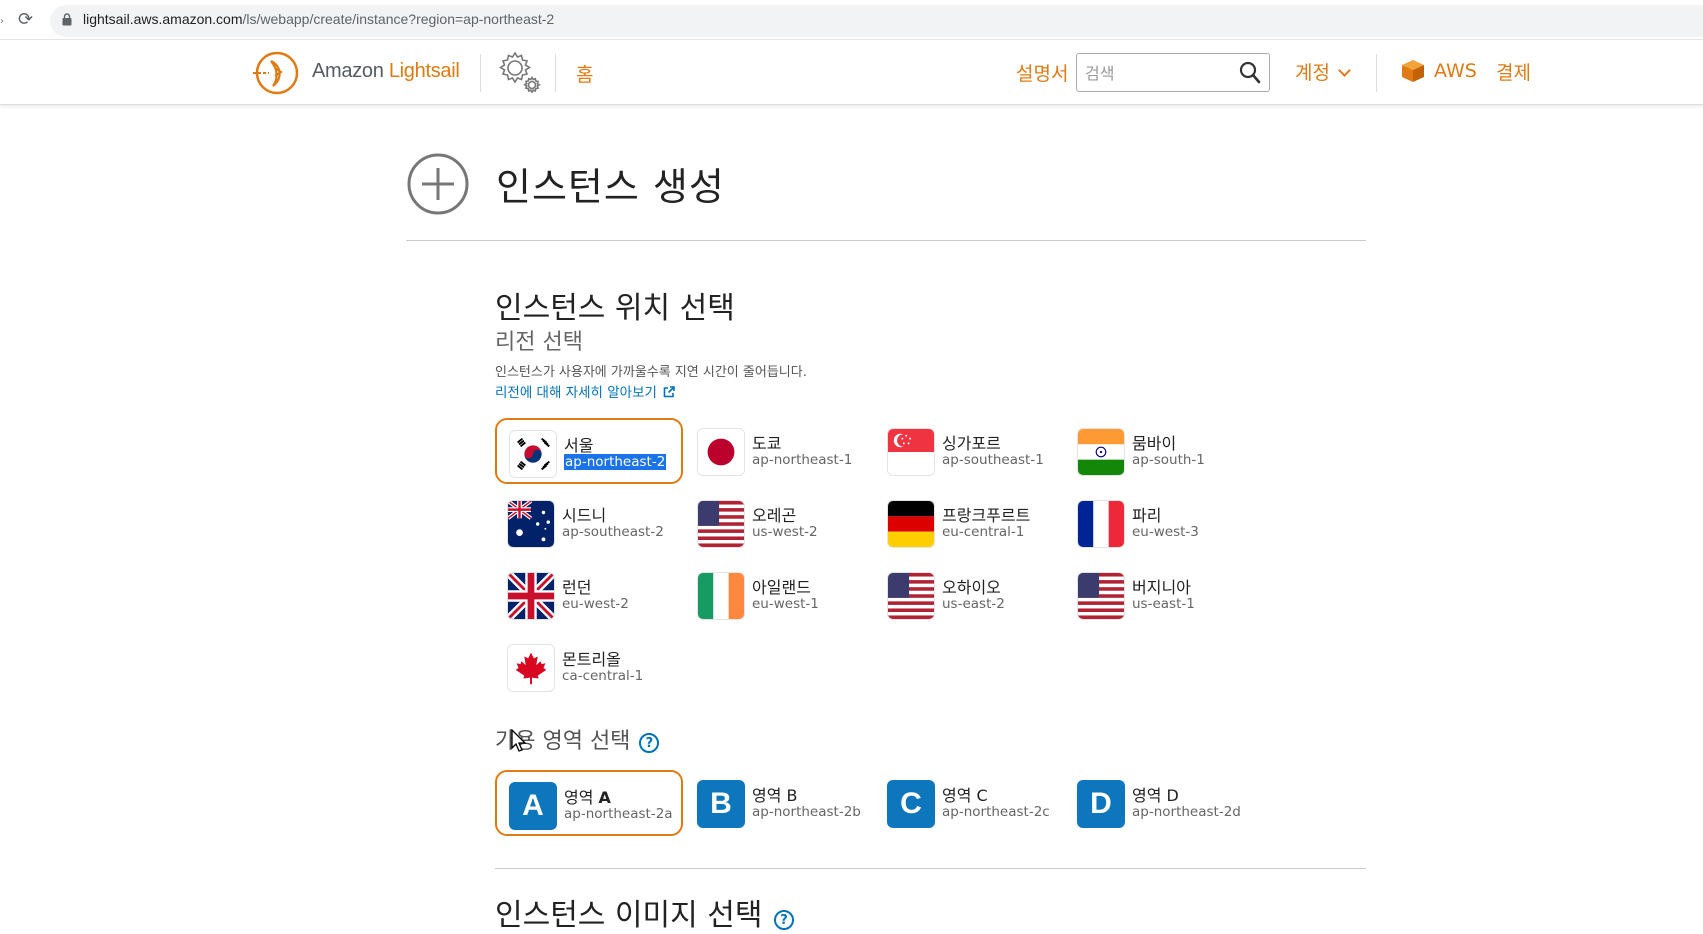 This screenshot has width=1703, height=934. Describe the element at coordinates (911, 524) in the screenshot. I see `germany-flag-icon` at that location.